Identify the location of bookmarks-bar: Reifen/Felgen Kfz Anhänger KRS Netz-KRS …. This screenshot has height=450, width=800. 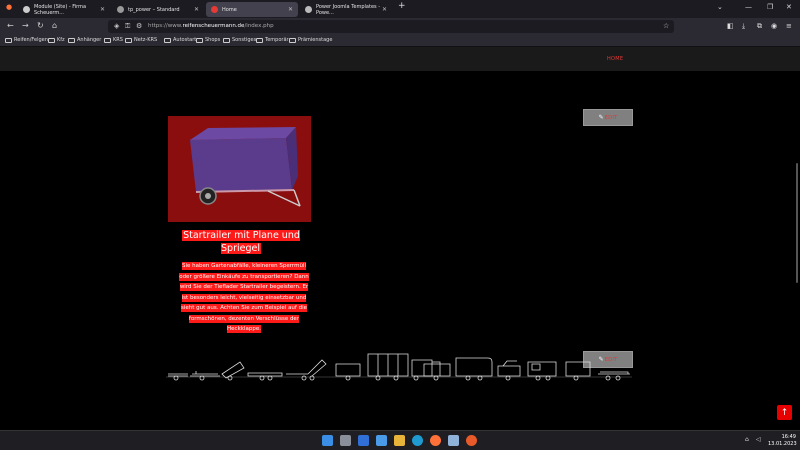
(400, 41).